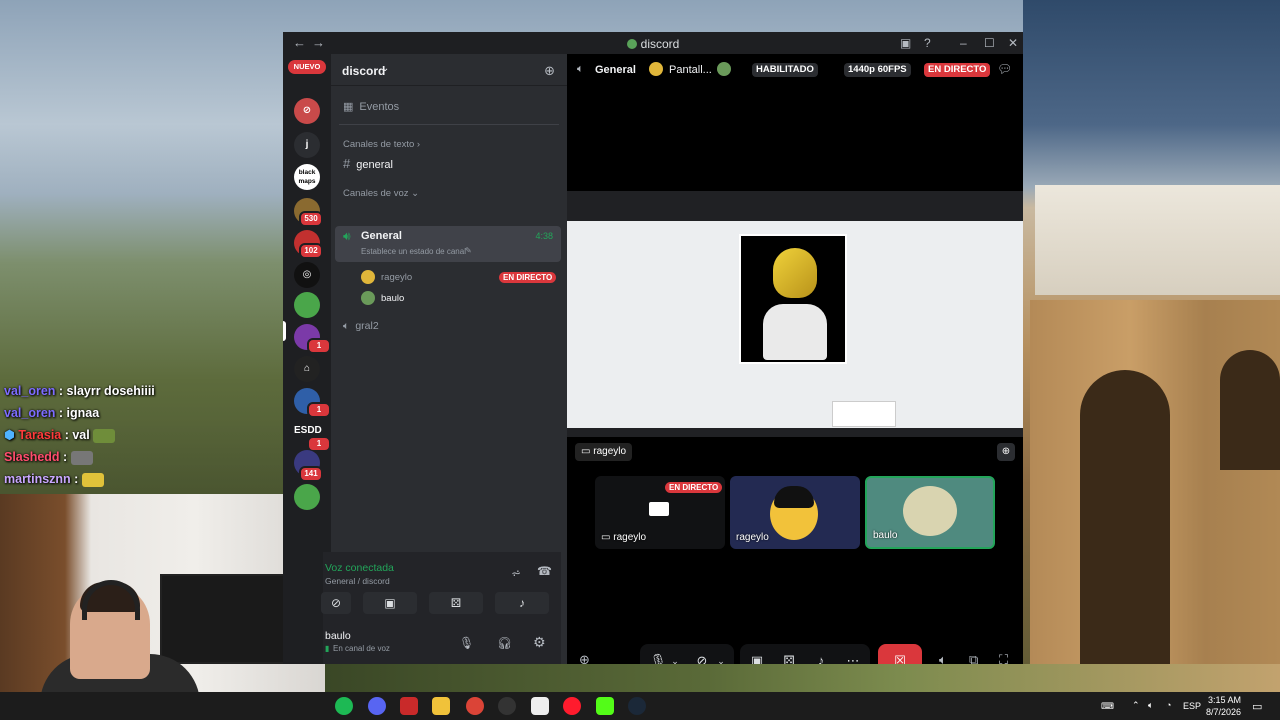  What do you see at coordinates (1157, 240) in the screenshot?
I see `wallpaper-houses` at bounding box center [1157, 240].